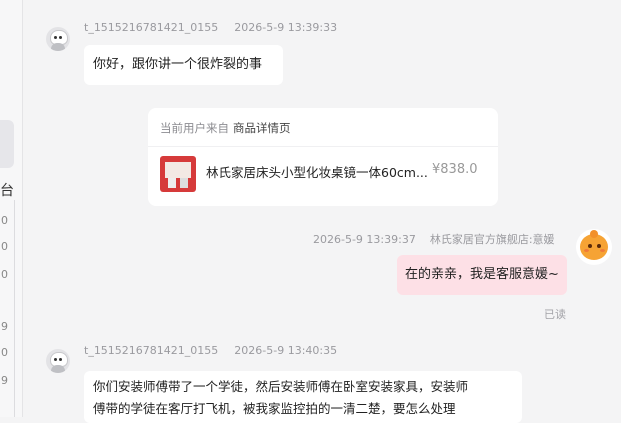  I want to click on message-bubble: 在的亲亲，我是客服意媛~, so click(482, 275).